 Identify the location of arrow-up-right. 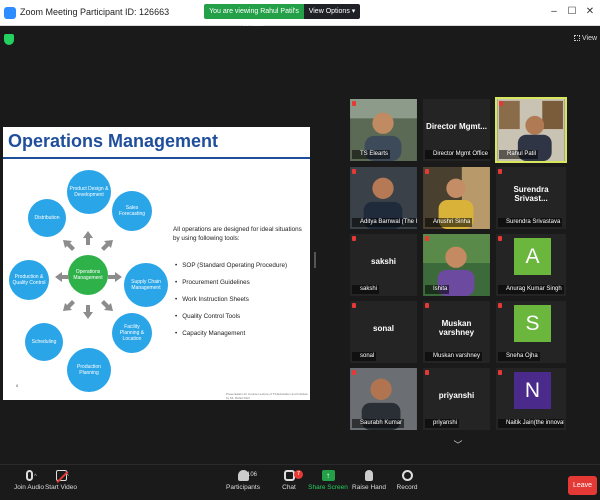
(107, 245).